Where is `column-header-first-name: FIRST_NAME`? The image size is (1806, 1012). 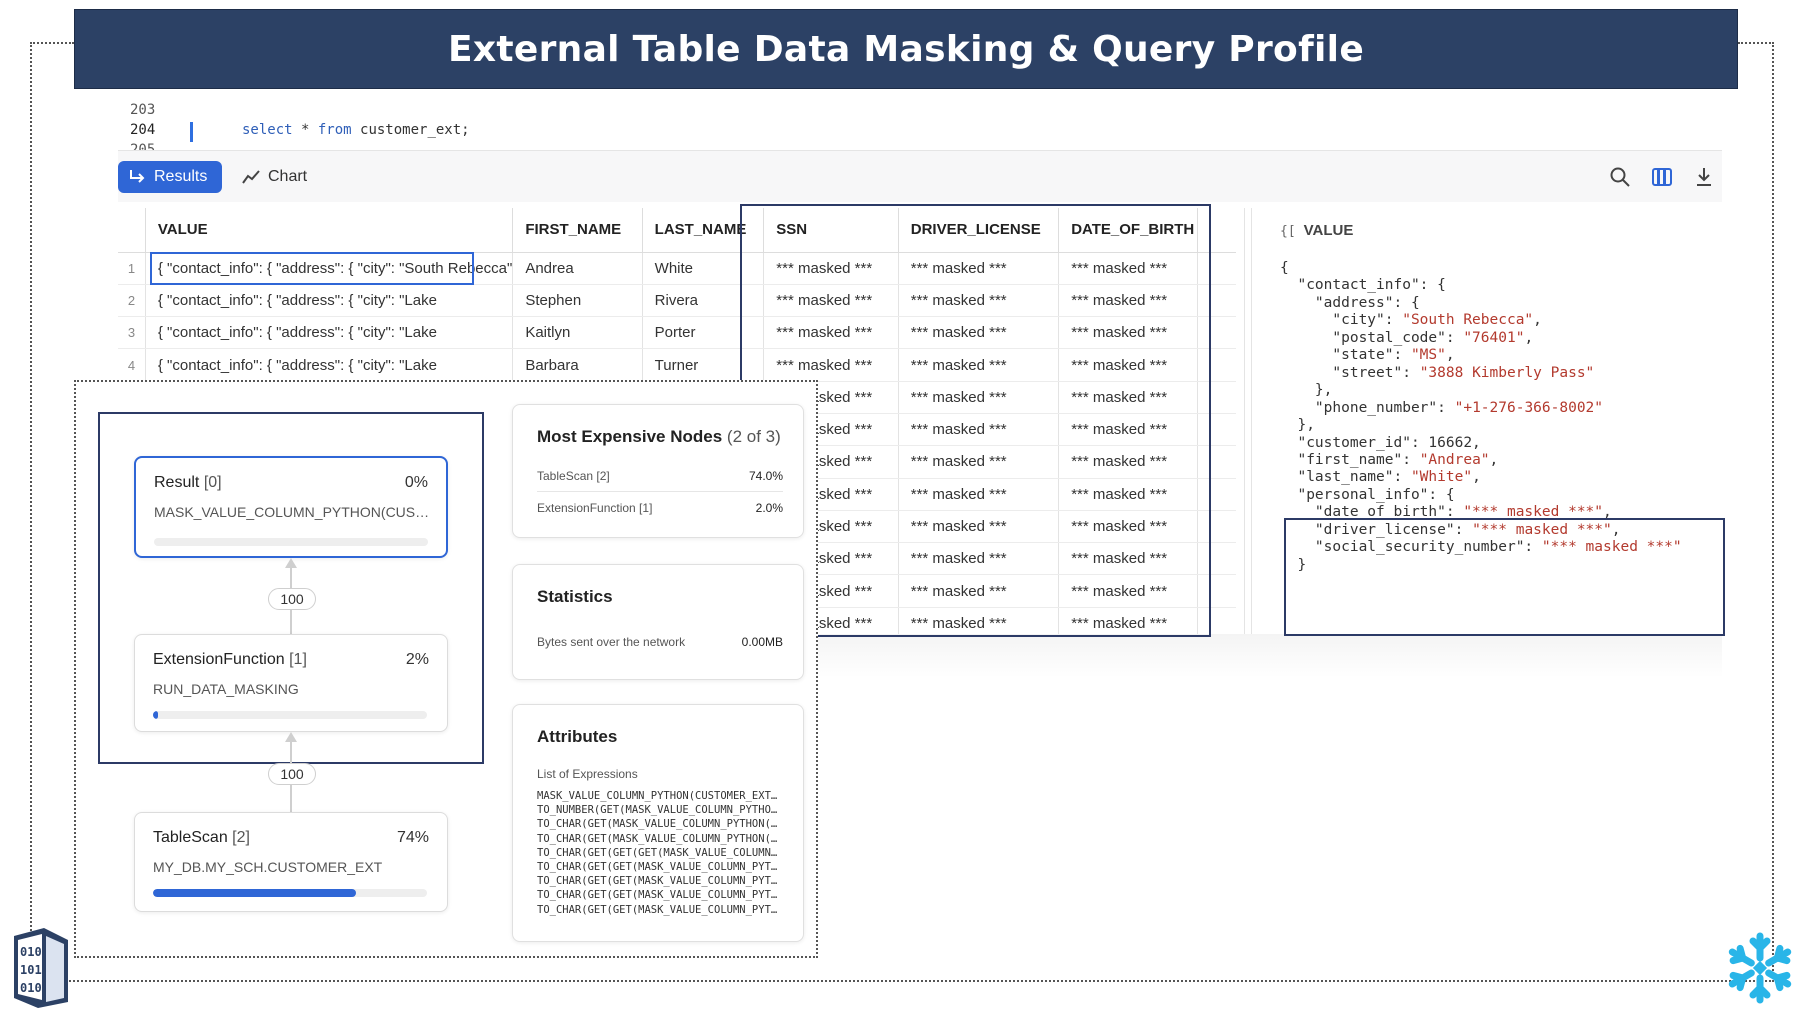 column-header-first-name: FIRST_NAME is located at coordinates (577, 230).